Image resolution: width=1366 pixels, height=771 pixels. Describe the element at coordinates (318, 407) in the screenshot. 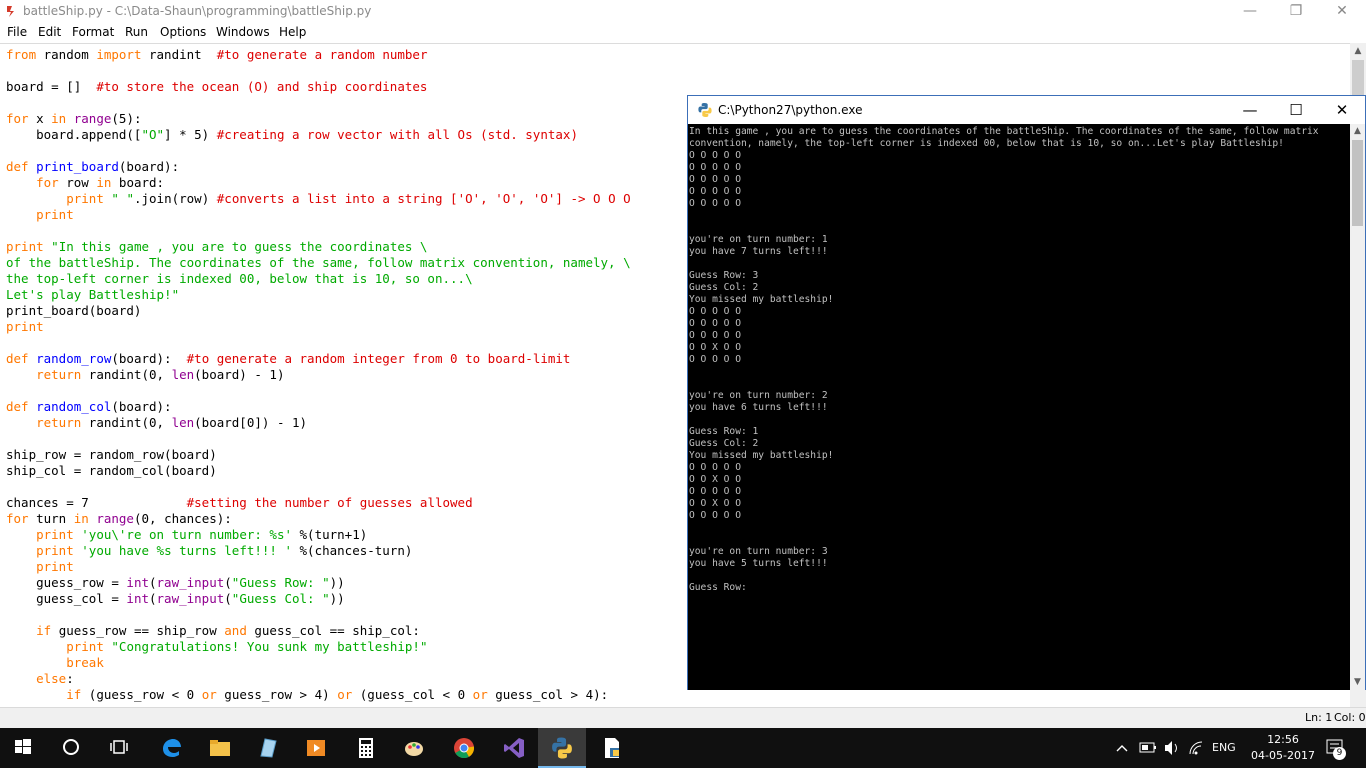

I see `code-line: def random_col(board):` at that location.